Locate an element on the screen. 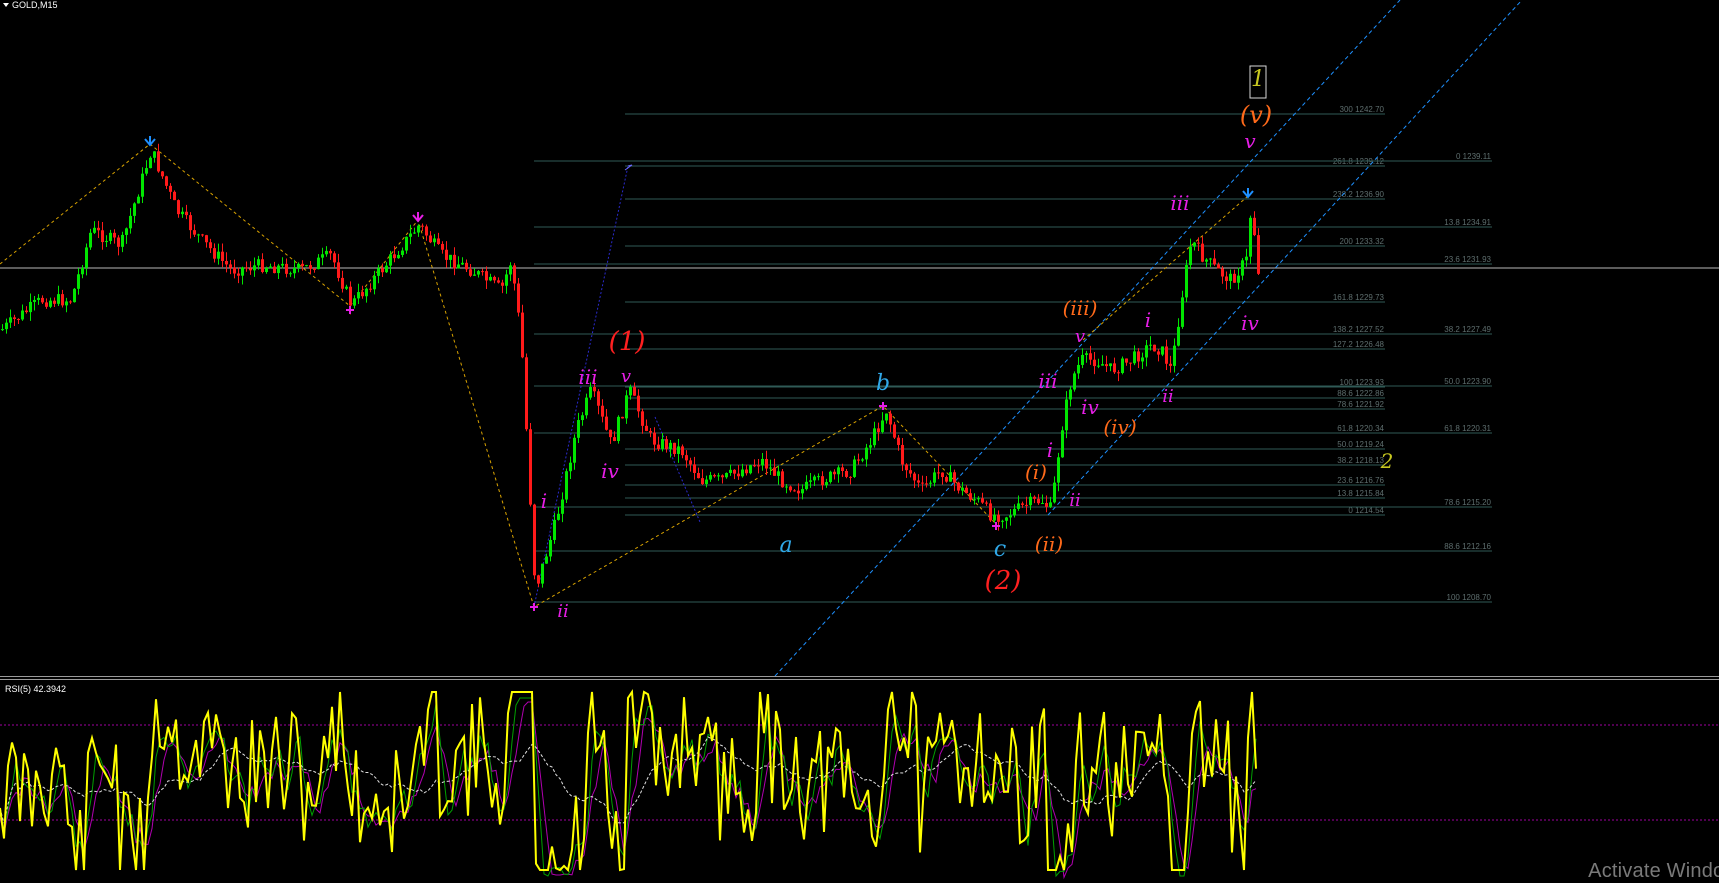  fib-label-right: 78.6 1215.20 is located at coordinates (1467, 502).